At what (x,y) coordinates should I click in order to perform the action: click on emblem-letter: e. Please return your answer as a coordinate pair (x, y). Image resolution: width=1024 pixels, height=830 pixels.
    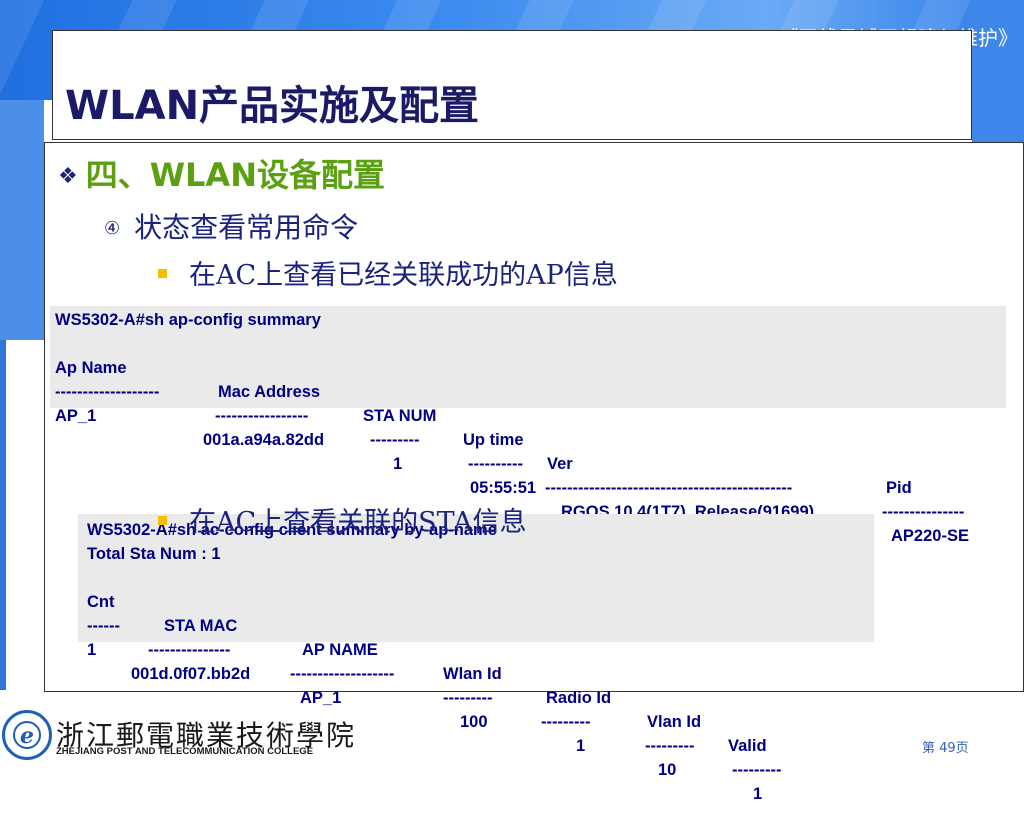
    Looking at the image, I should click on (27, 736).